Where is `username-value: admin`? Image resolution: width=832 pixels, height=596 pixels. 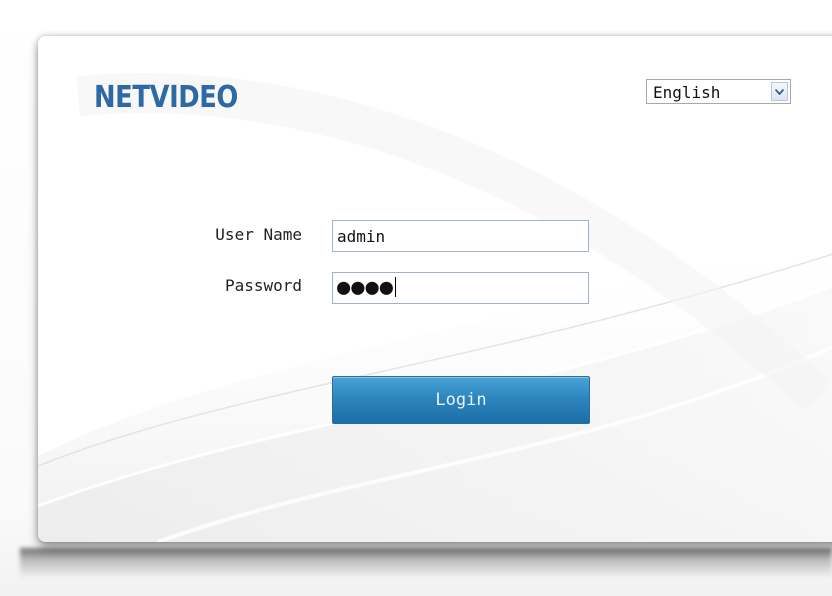
username-value: admin is located at coordinates (361, 236).